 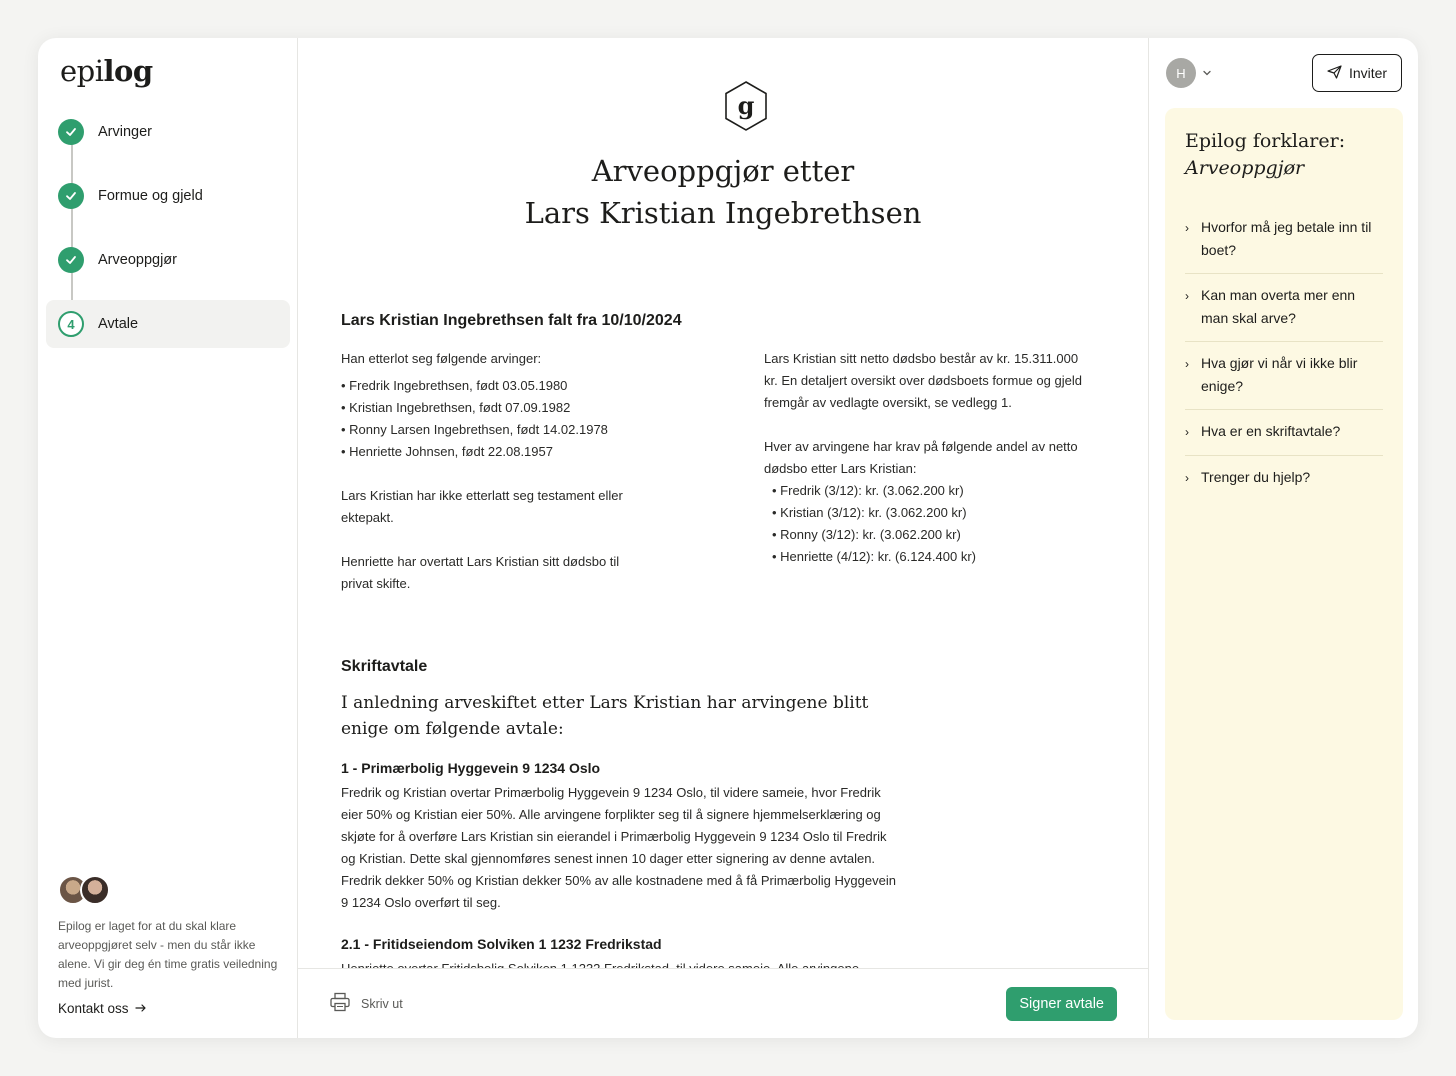 I want to click on step-label: Formue og gjeld, so click(x=150, y=196).